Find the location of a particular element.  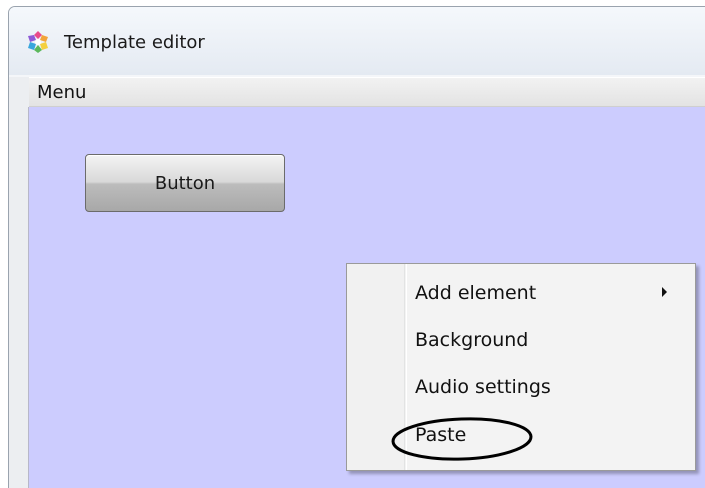

window-title: Template editor is located at coordinates (134, 42).